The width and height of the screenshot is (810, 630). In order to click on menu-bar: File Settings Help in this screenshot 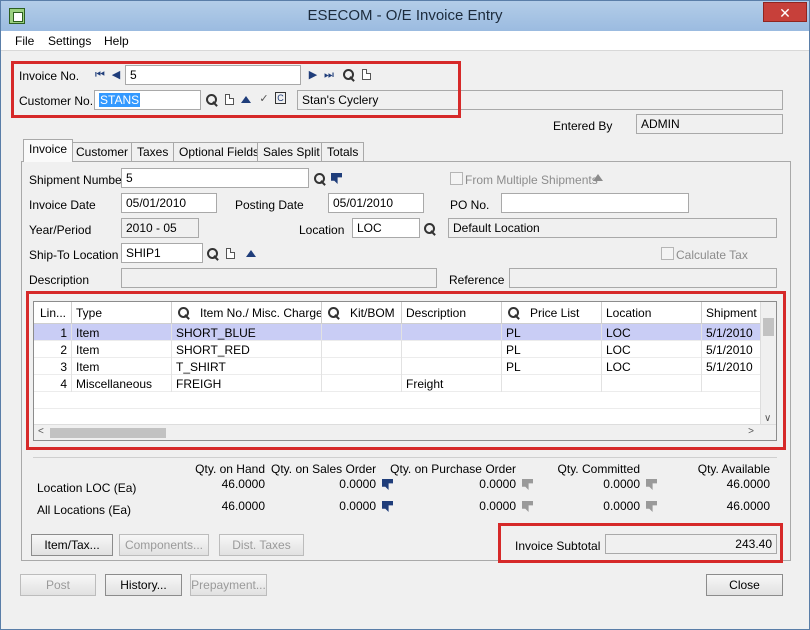, I will do `click(405, 41)`.